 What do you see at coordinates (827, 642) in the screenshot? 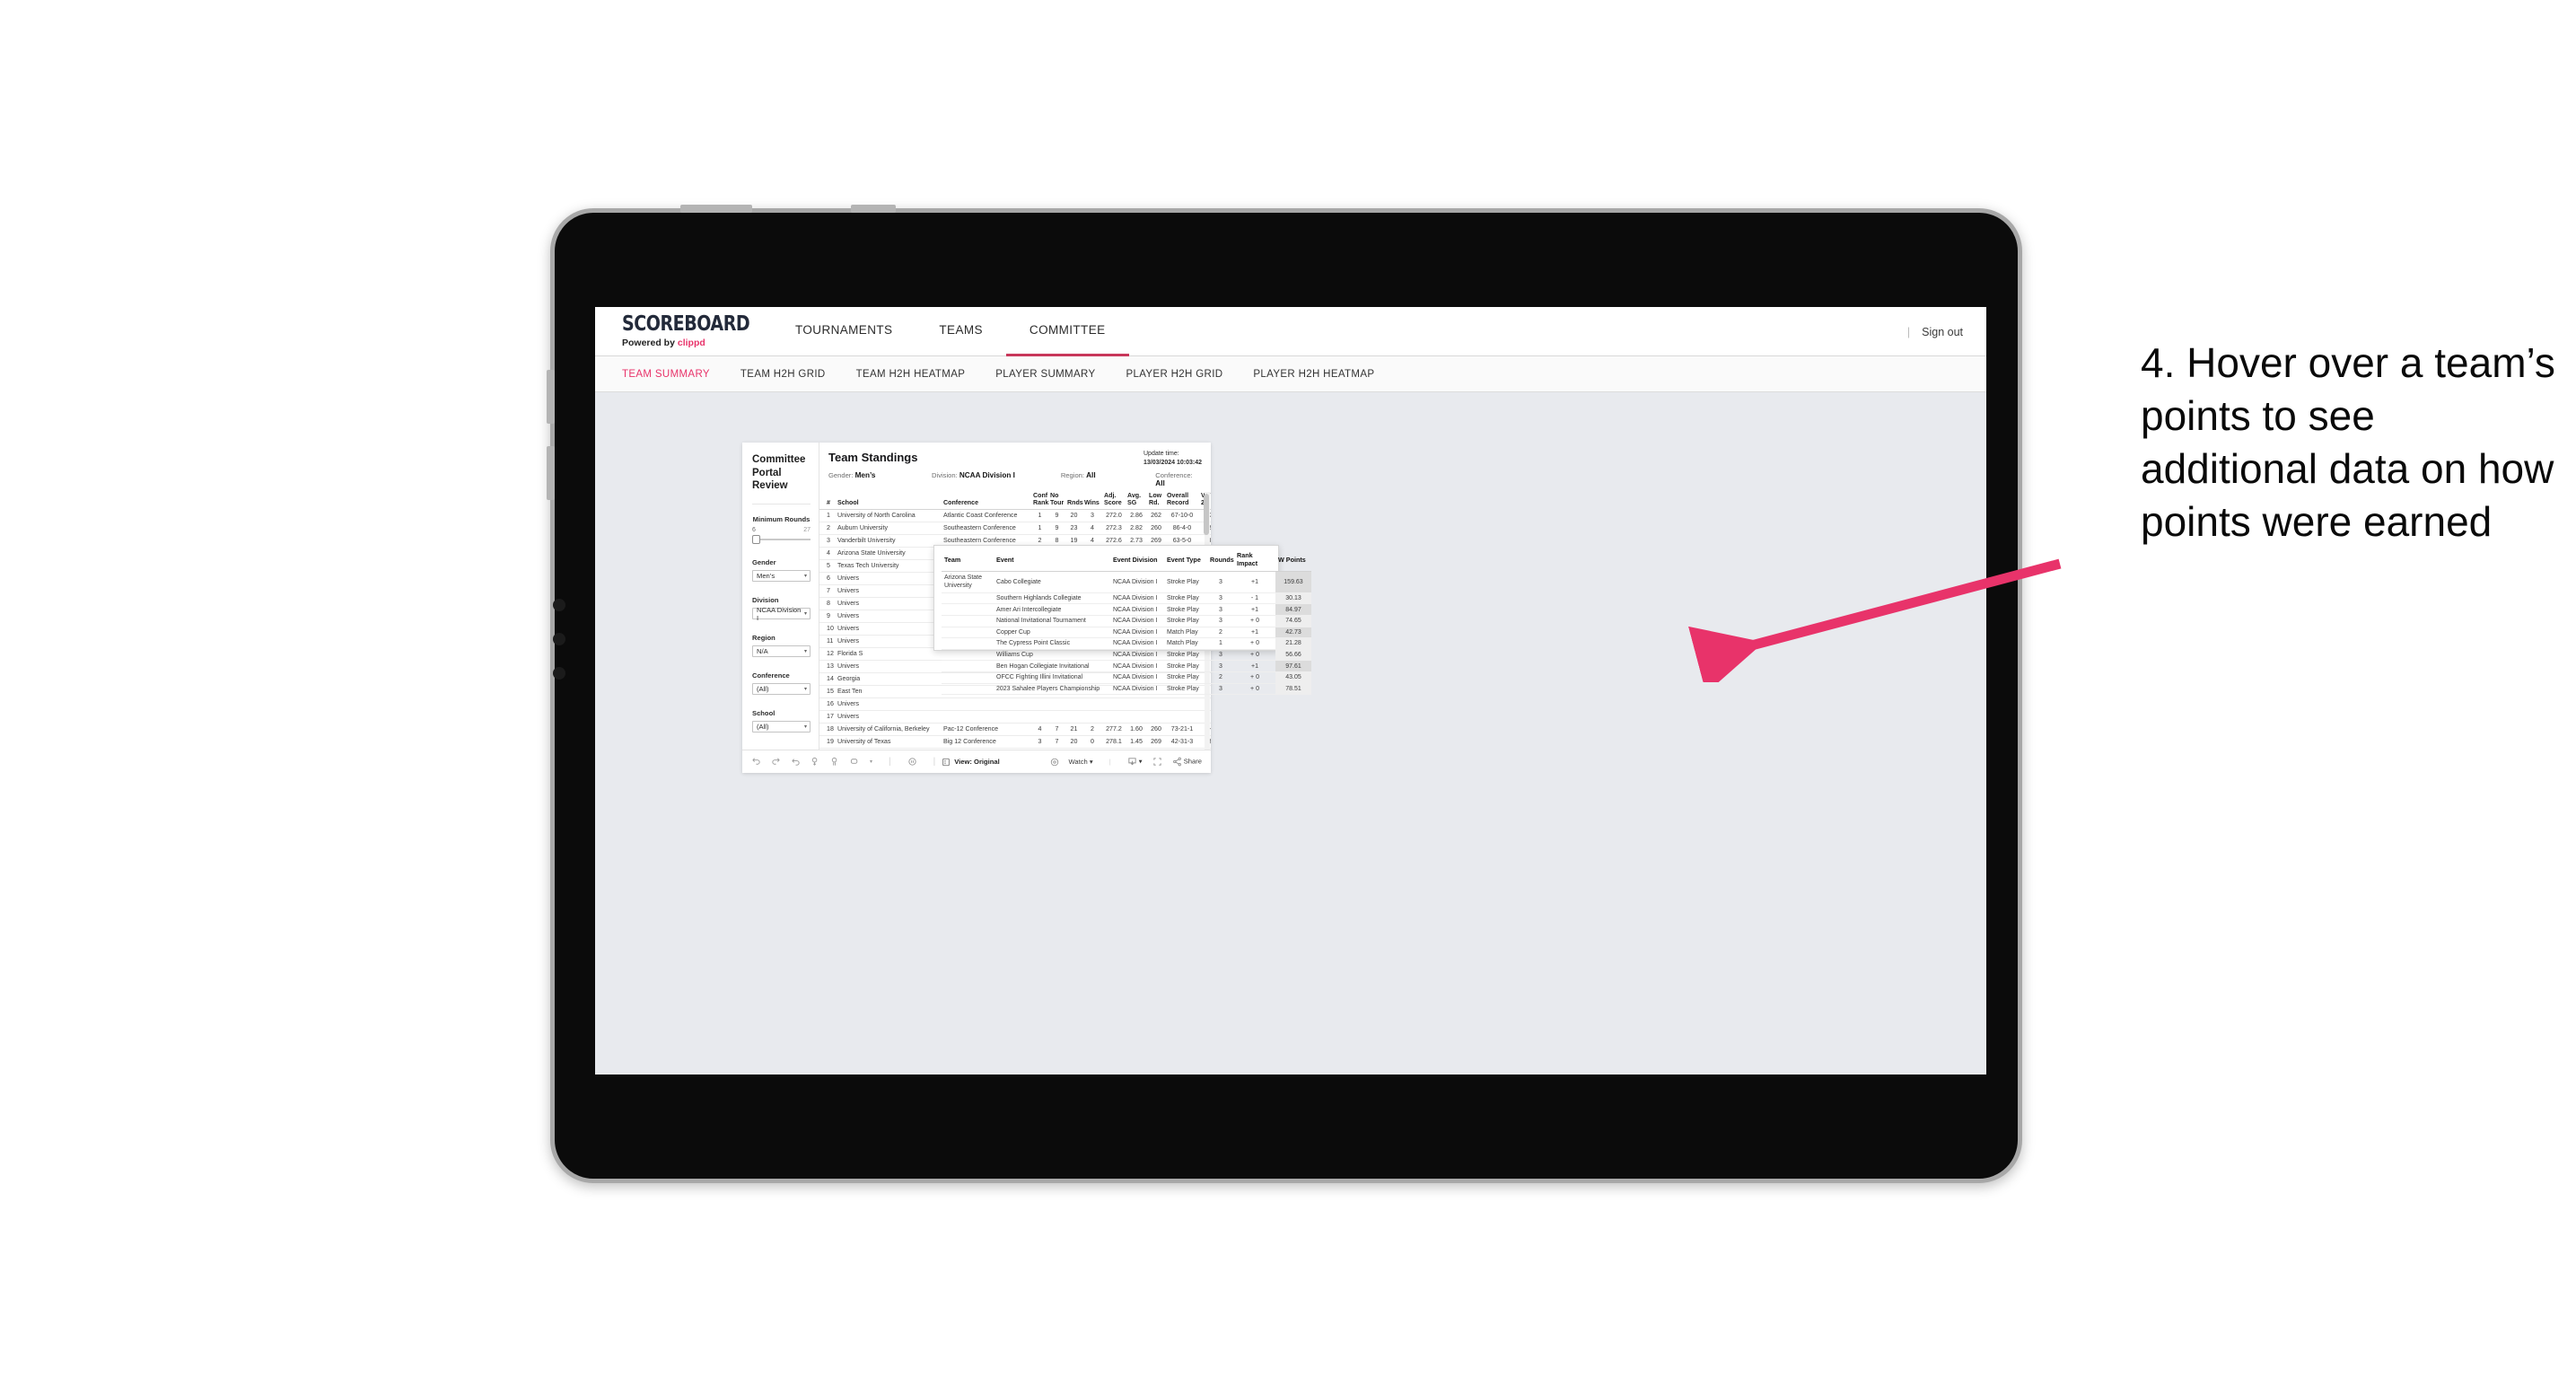
I see `cell-rank: 11` at bounding box center [827, 642].